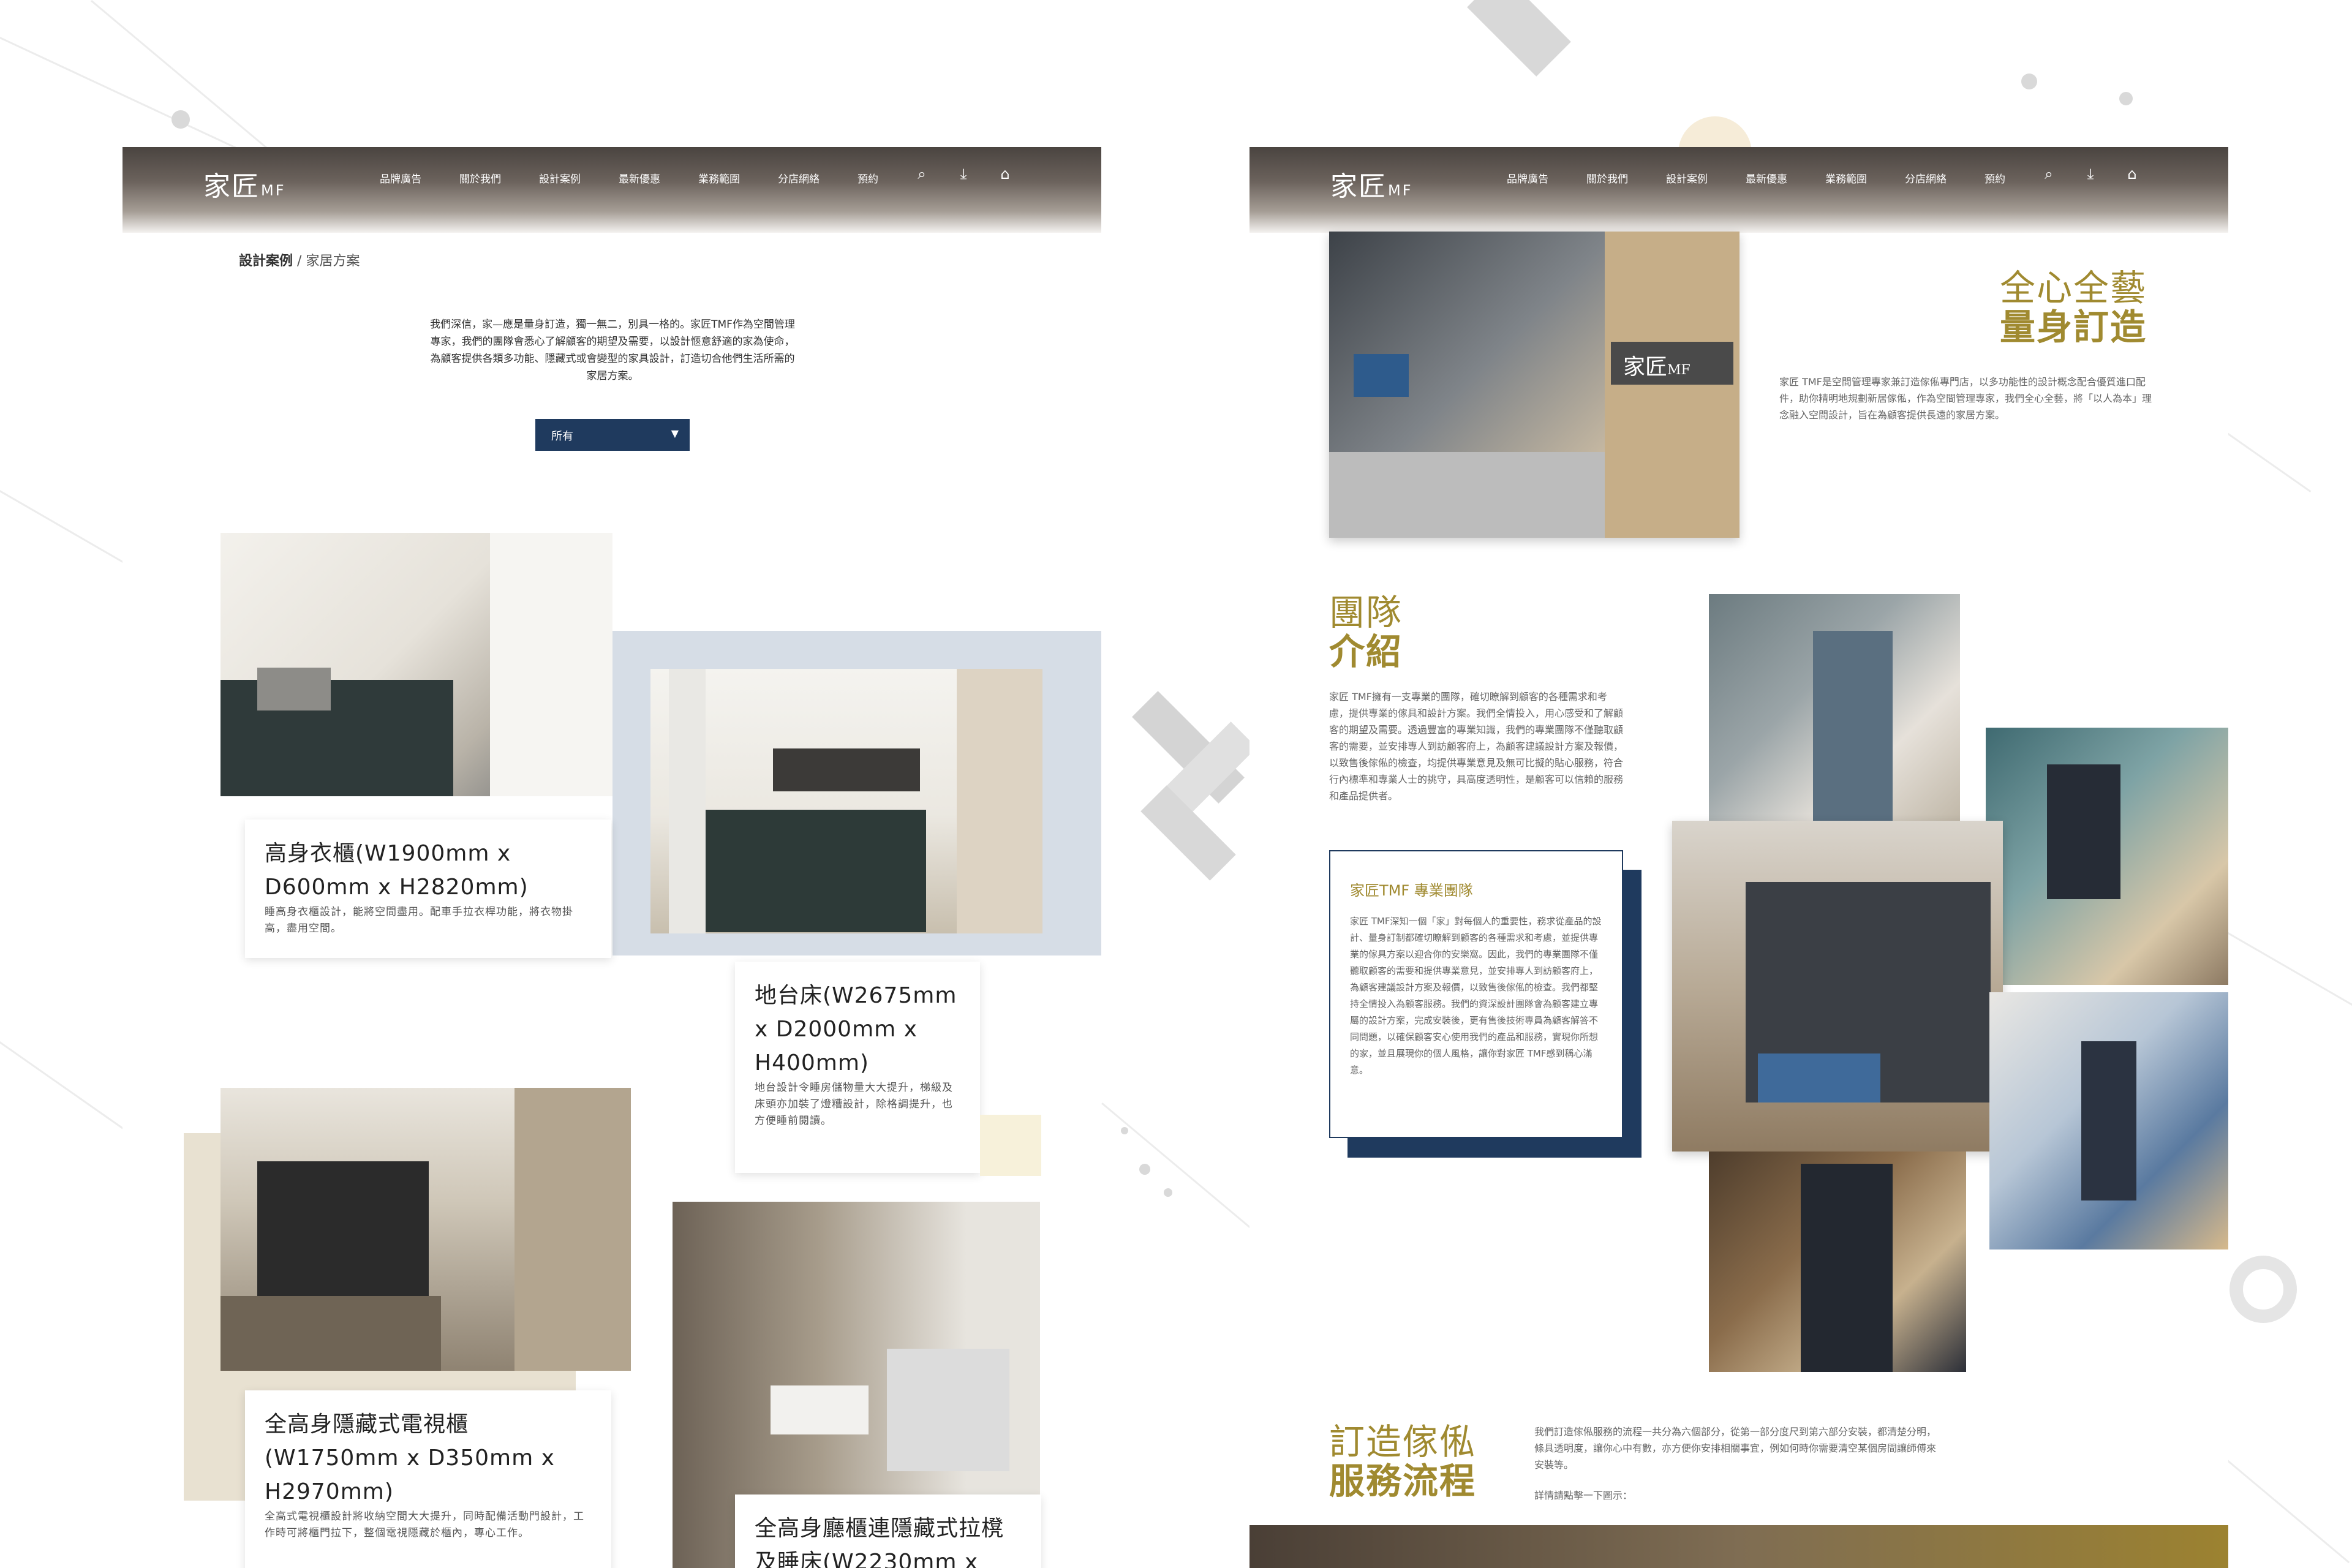  Describe the element at coordinates (2074, 307) in the screenshot. I see `hero-heading: 全心全藝 量身訂造` at that location.